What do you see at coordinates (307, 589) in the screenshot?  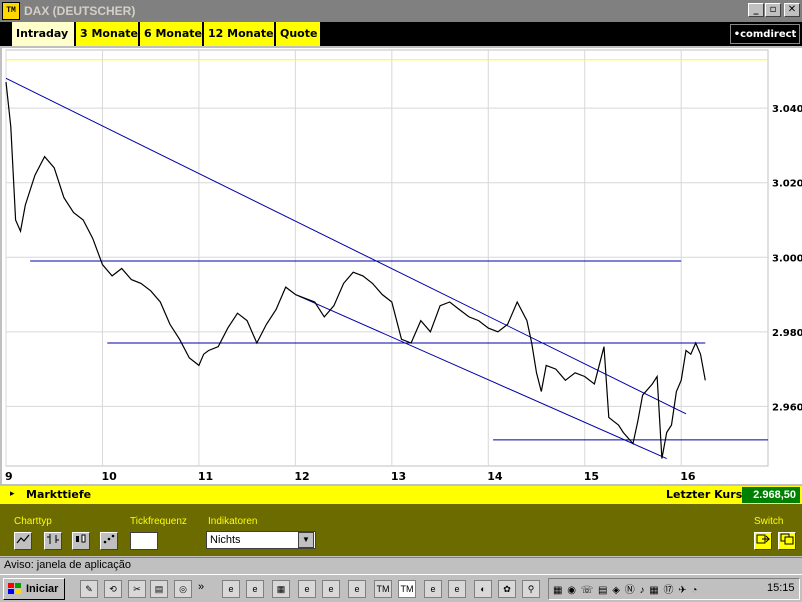 I see `task-icon-4: e` at bounding box center [307, 589].